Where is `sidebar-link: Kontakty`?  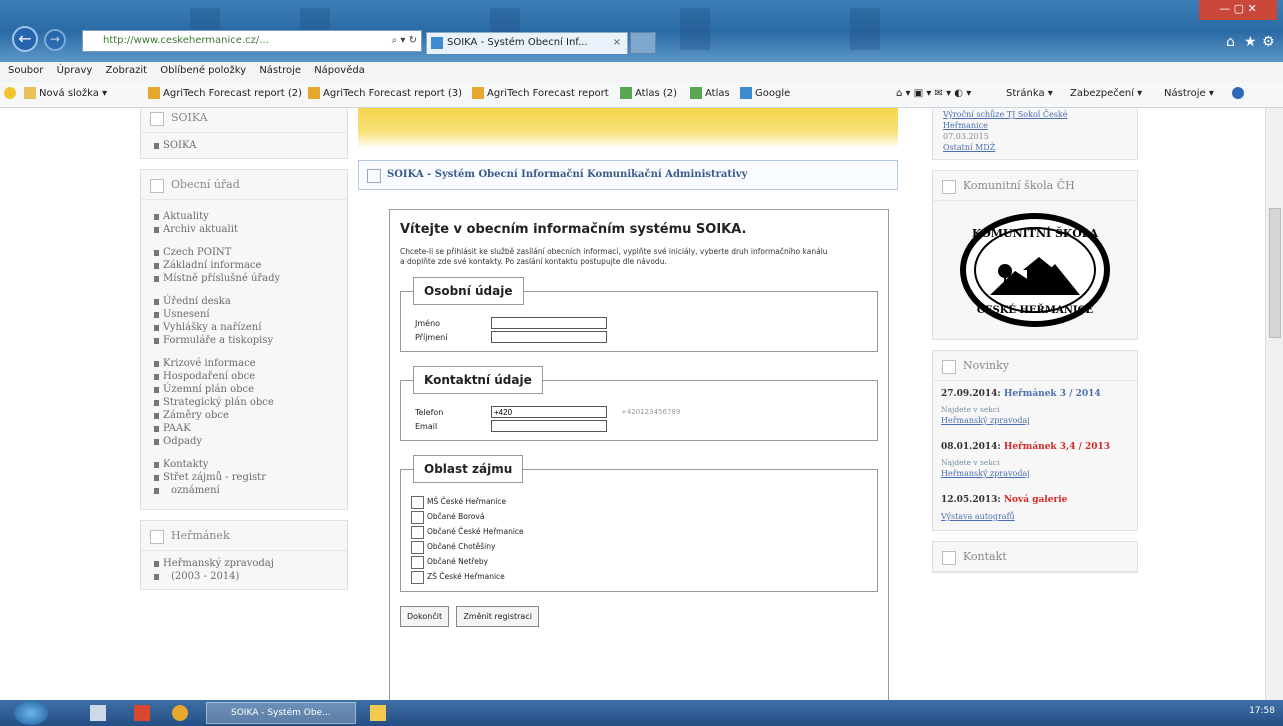
sidebar-link: Kontakty is located at coordinates (244, 464).